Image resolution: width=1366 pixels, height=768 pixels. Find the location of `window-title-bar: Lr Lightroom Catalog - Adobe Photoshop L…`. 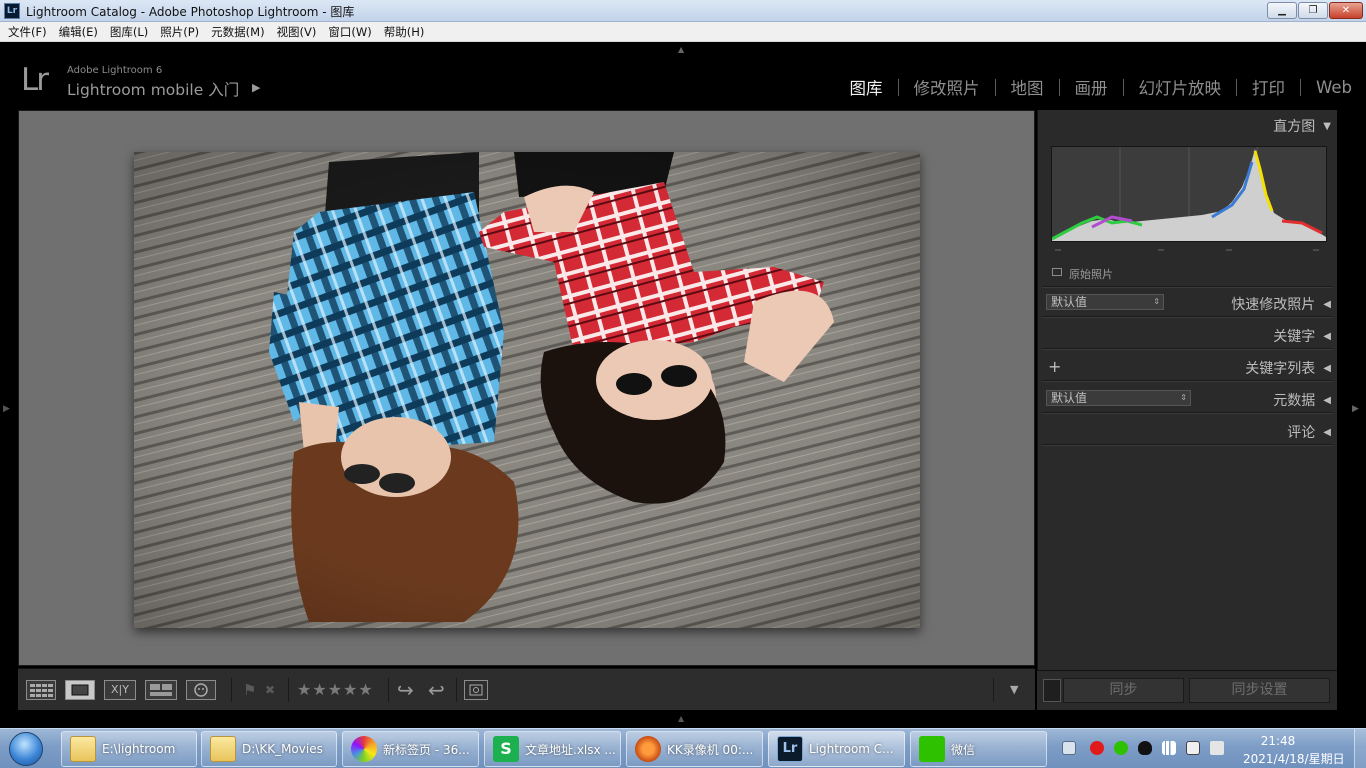

window-title-bar: Lr Lightroom Catalog - Adobe Photoshop L… is located at coordinates (683, 11).